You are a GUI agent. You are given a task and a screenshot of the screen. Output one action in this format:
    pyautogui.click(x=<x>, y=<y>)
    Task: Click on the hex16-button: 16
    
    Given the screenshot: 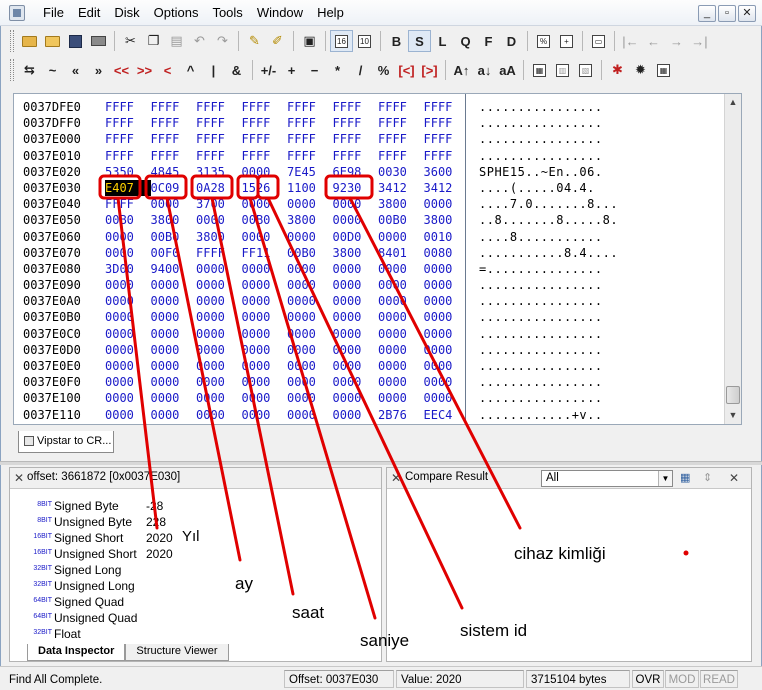 What is the action you would take?
    pyautogui.click(x=341, y=41)
    